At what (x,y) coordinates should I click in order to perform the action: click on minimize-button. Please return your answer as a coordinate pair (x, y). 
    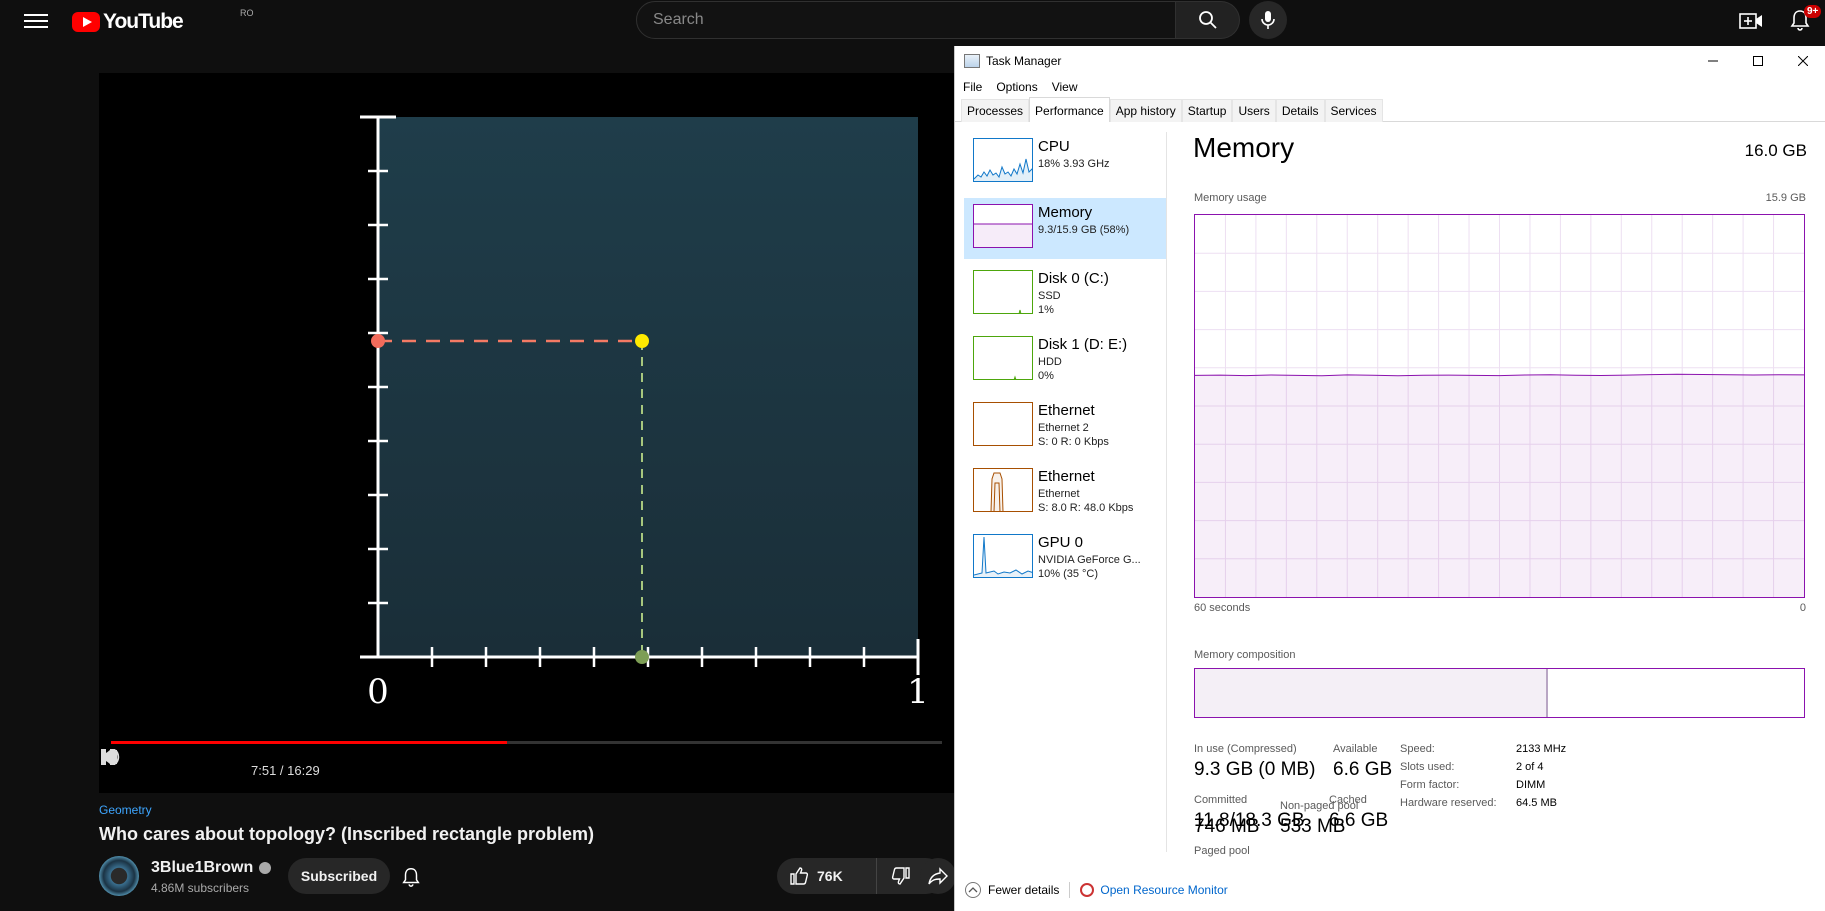
    Looking at the image, I should click on (1712, 61).